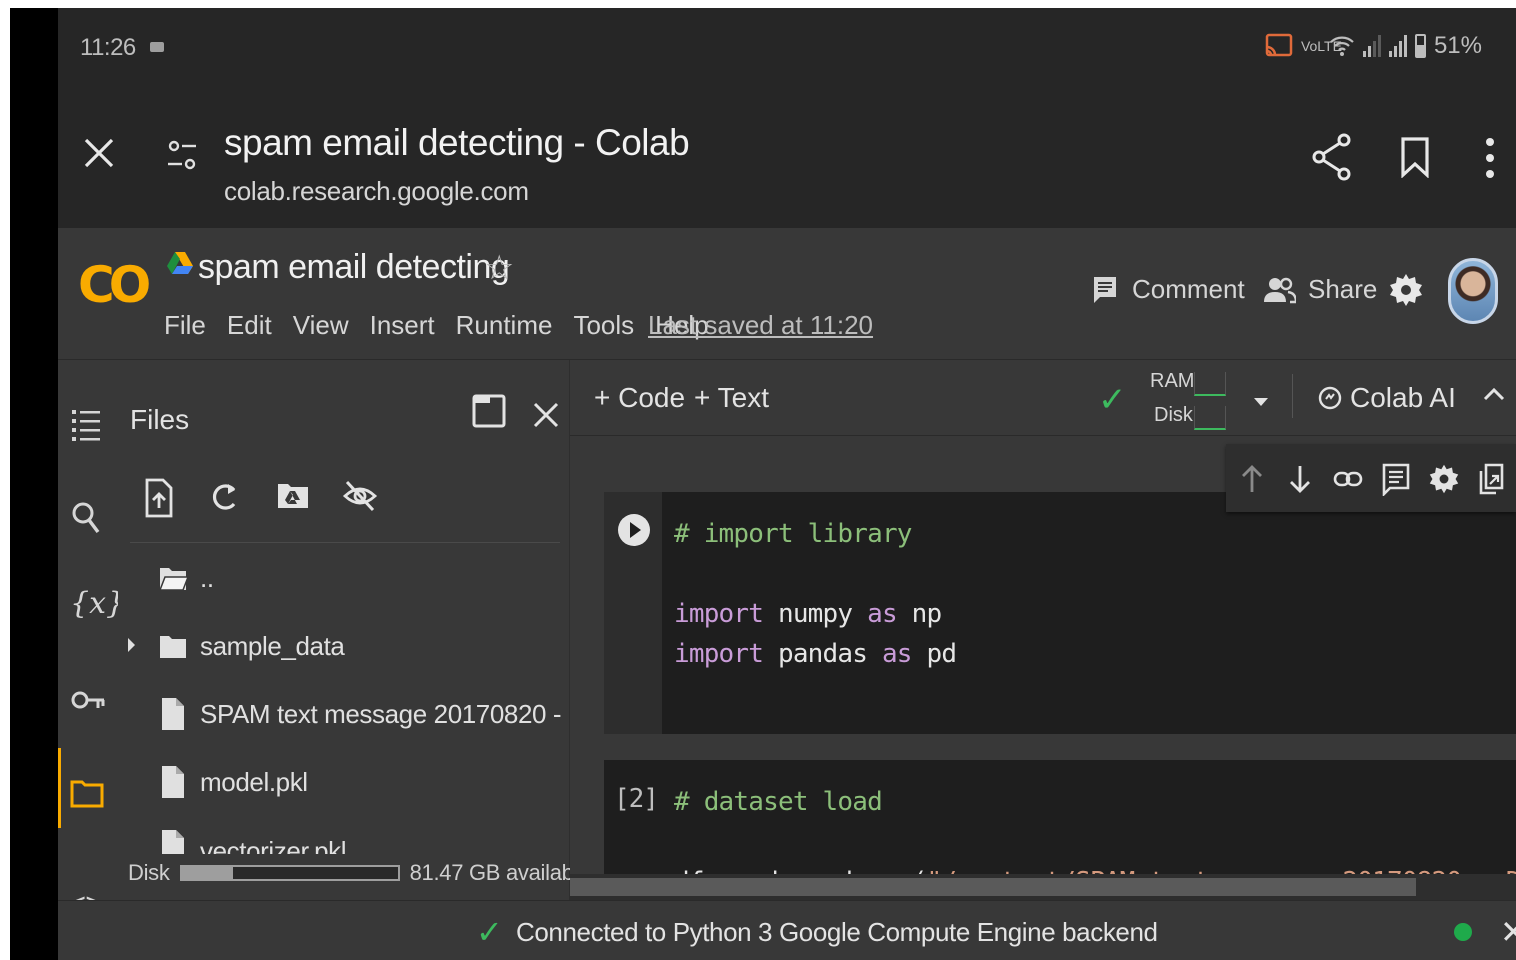 Image resolution: width=1516 pixels, height=960 pixels. What do you see at coordinates (1292, 396) in the screenshot?
I see `toolbar-divider` at bounding box center [1292, 396].